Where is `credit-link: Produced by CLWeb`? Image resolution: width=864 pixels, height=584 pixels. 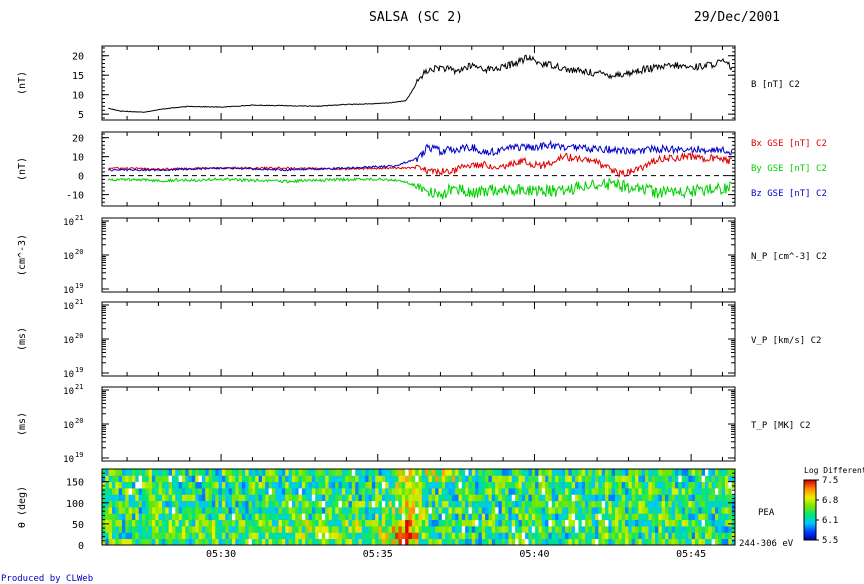 credit-link: Produced by CLWeb is located at coordinates (47, 579).